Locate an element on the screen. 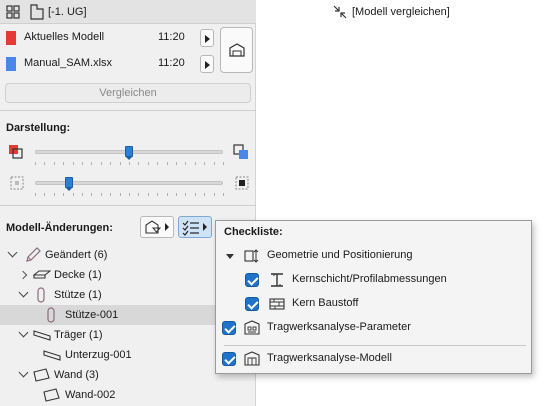 The width and height of the screenshot is (548, 406). element-filter-icon is located at coordinates (153, 227).